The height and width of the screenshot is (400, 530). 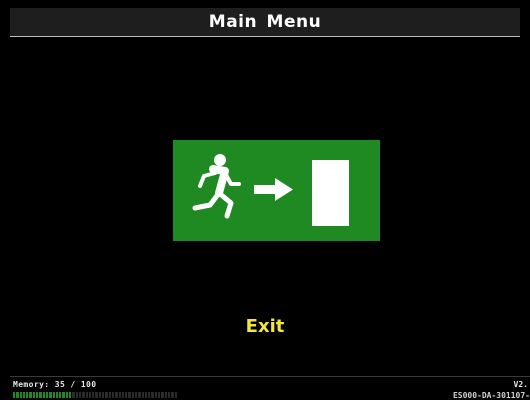 I want to click on version-label: V2., so click(x=520, y=384).